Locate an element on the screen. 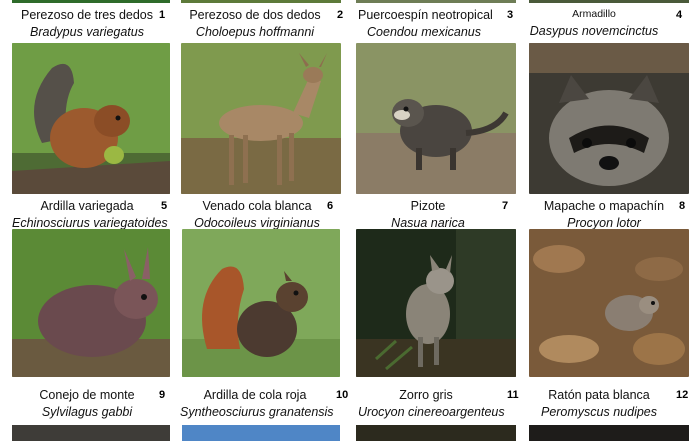 This screenshot has width=700, height=441. caption-4: Armadillo Dasypus novemcinctus is located at coordinates (594, 23).